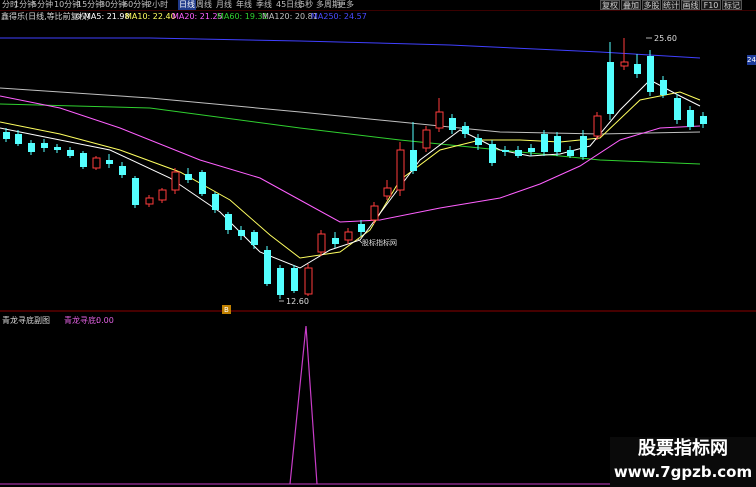 This screenshot has height=487, width=756. I want to click on low-annotation: 12.60, so click(294, 301).